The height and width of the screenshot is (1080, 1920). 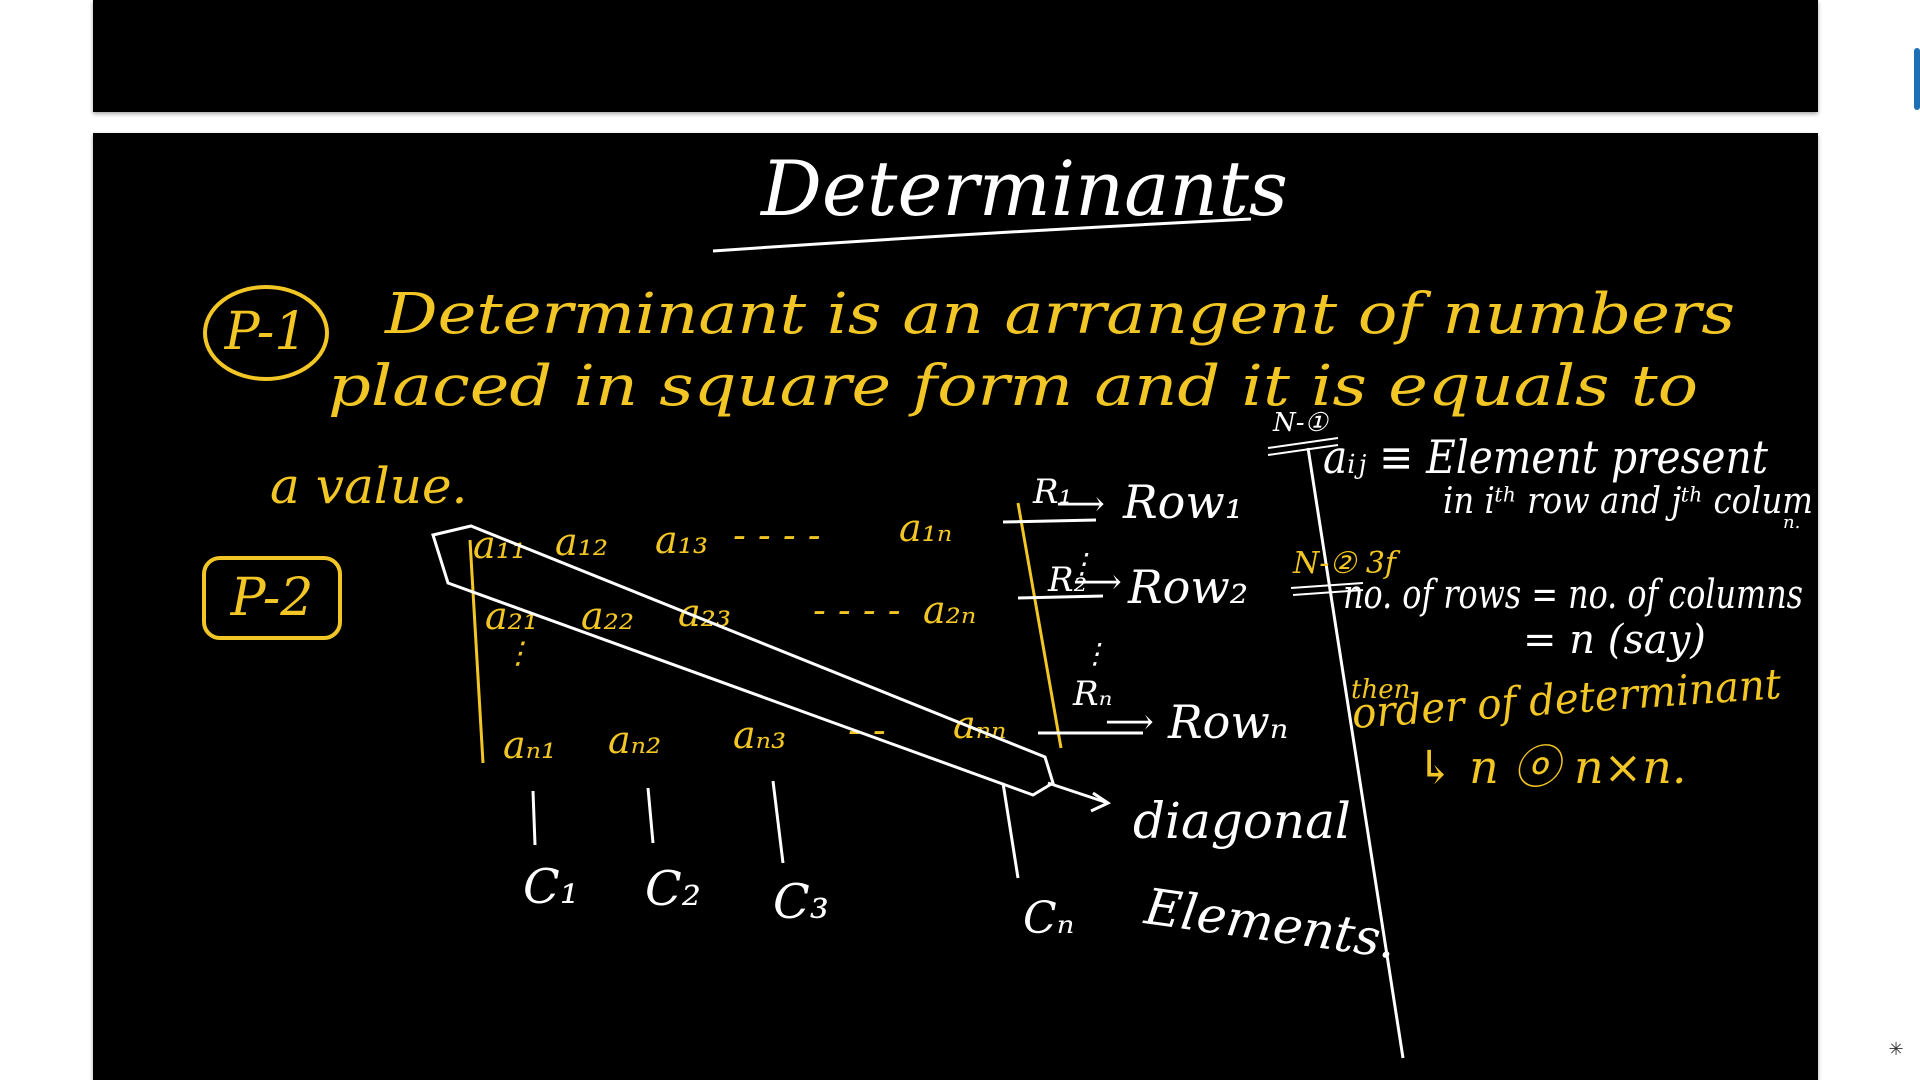 What do you see at coordinates (1566, 698) in the screenshot?
I see `note2-line-3: order of determinant` at bounding box center [1566, 698].